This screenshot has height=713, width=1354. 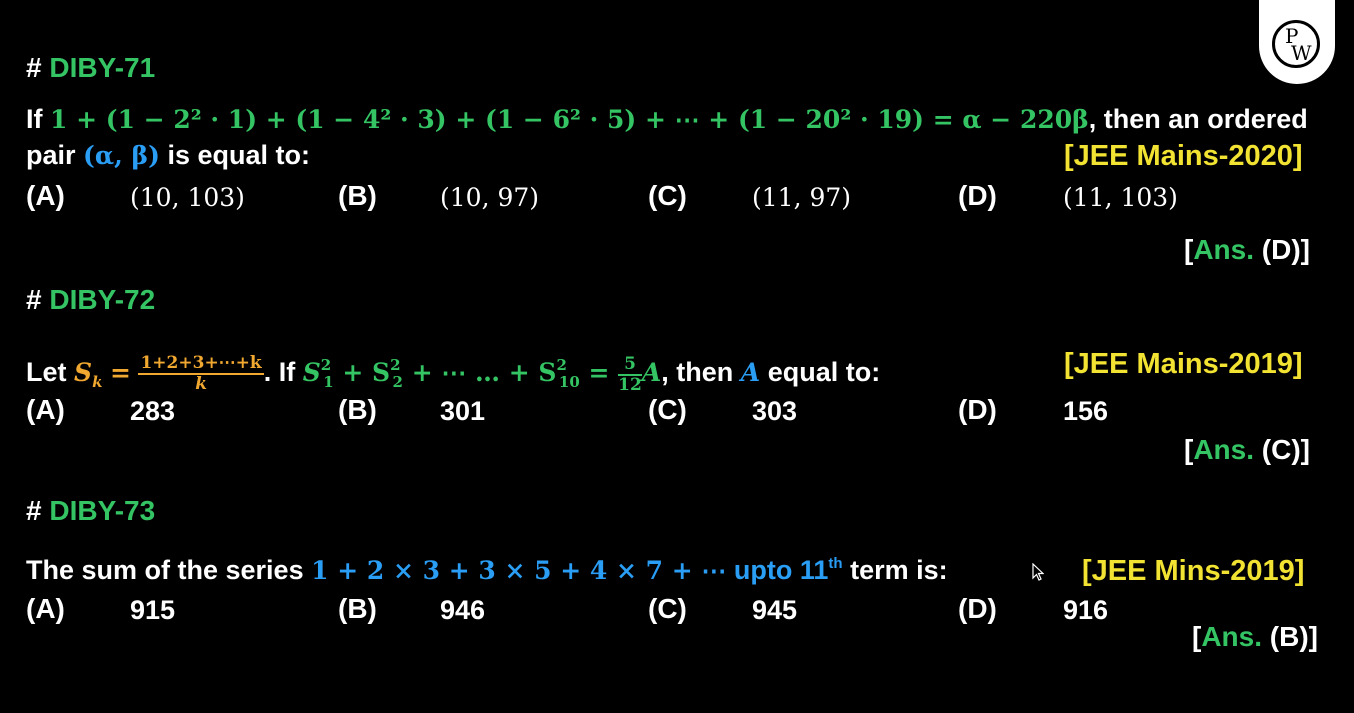 What do you see at coordinates (102, 510) in the screenshot?
I see `q73-id: DIBY-73` at bounding box center [102, 510].